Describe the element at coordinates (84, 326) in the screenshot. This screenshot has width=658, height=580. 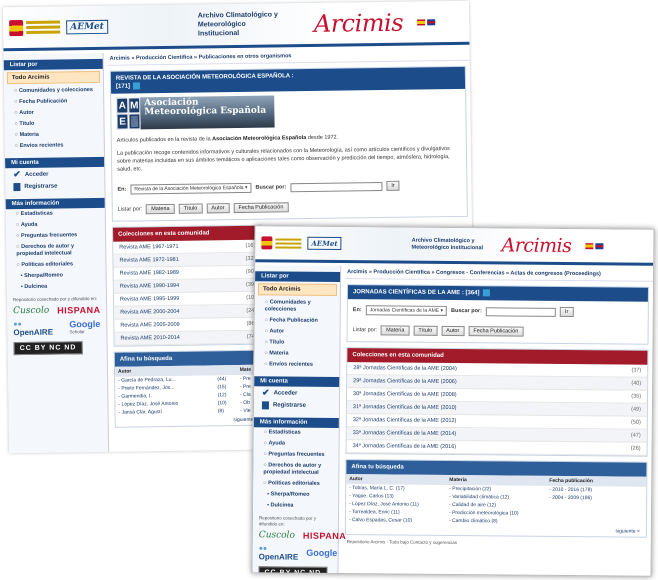
I see `google-scholar-logo: Google Scholar` at that location.